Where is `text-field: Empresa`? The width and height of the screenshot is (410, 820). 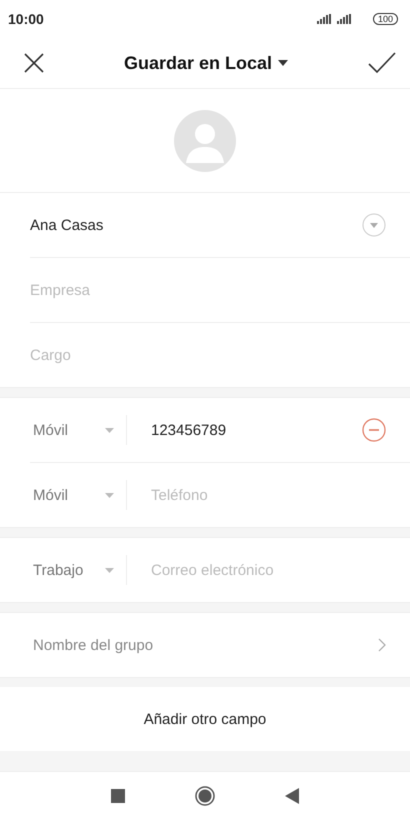 text-field: Empresa is located at coordinates (208, 290).